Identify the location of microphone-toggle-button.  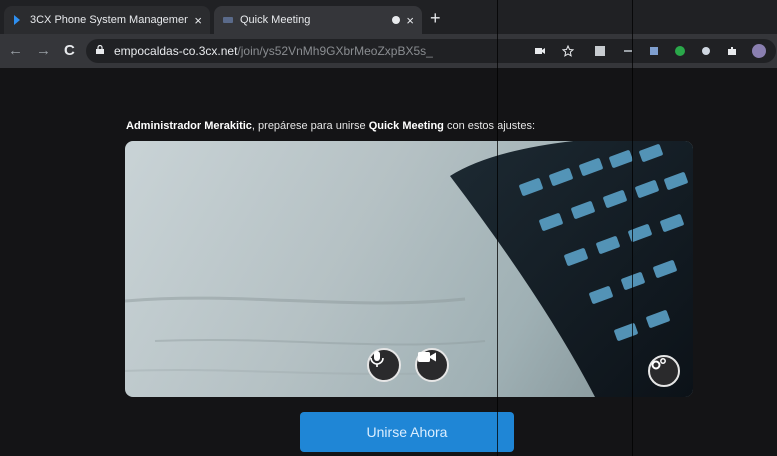
(384, 365).